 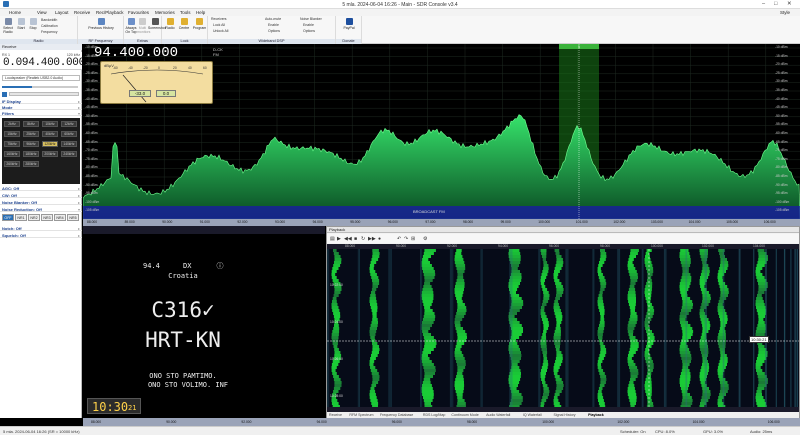 I want to click on meter-scale-label: -40, so click(x=130, y=68).